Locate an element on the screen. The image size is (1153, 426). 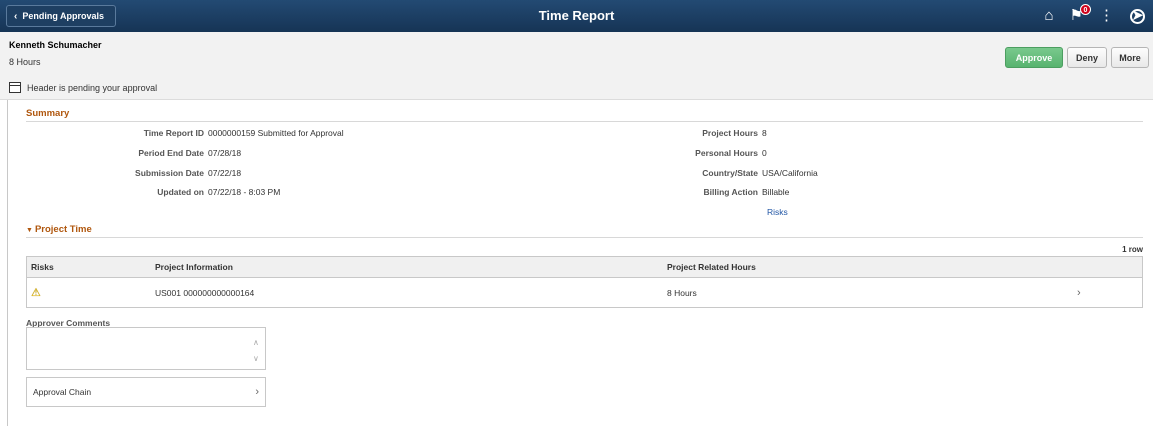
field-value: 07/22/18 - 8:03 PM is located at coordinates (244, 192).